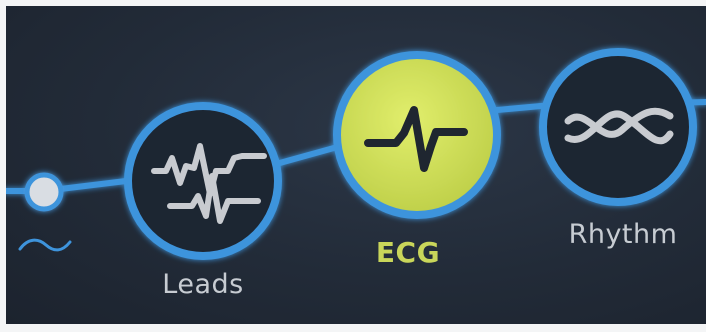 This screenshot has height=332, width=706. I want to click on step-ecg-label: ECG, so click(408, 252).